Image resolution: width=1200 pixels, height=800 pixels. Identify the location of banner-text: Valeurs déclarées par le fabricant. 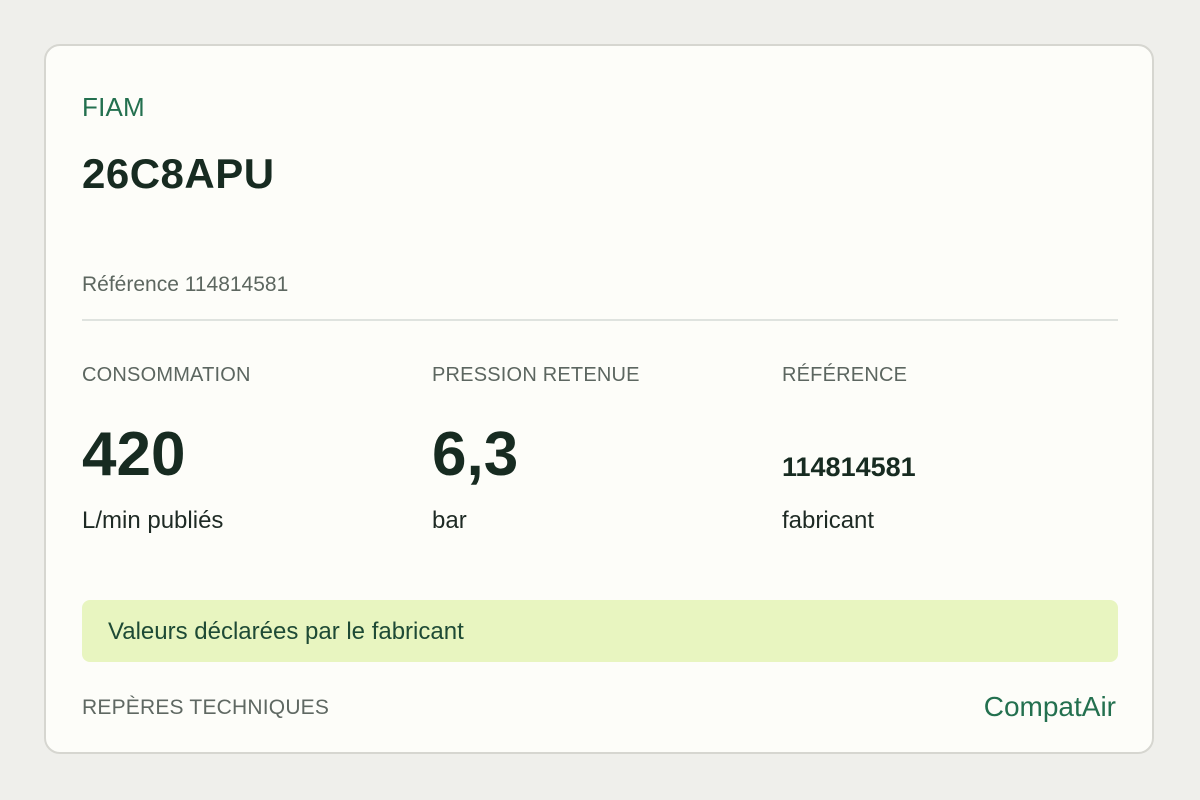
(286, 631).